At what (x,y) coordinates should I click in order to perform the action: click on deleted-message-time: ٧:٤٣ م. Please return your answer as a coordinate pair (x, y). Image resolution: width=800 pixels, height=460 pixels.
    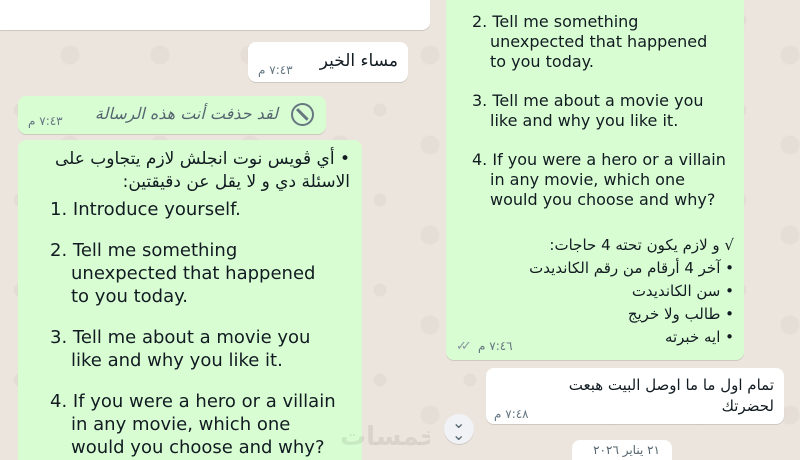
    Looking at the image, I should click on (45, 121).